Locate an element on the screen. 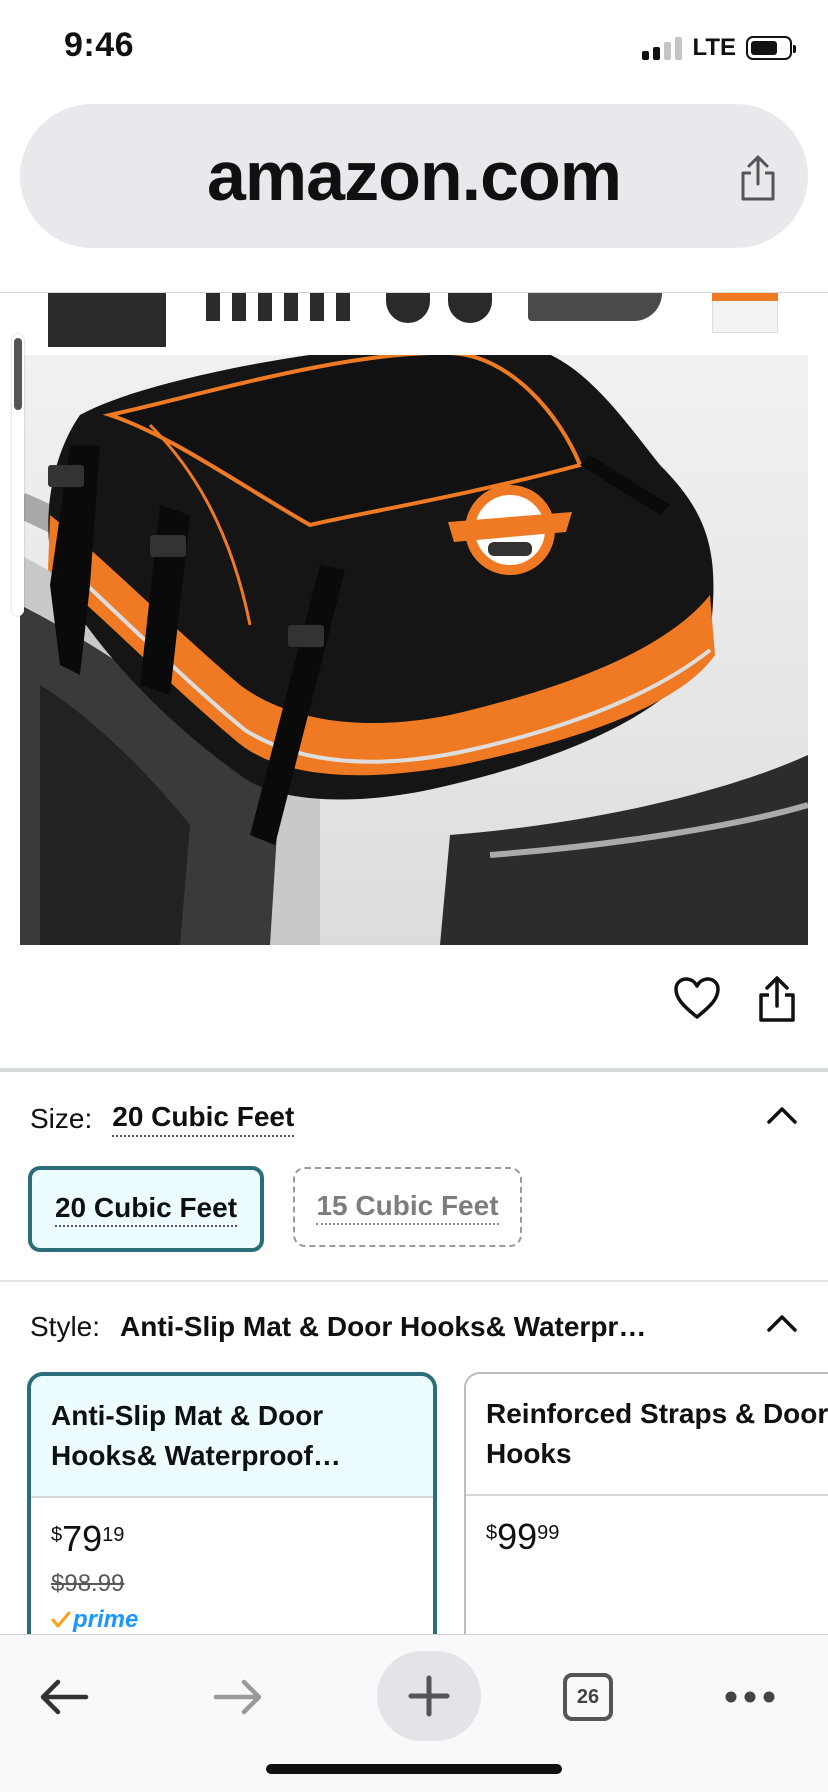 This screenshot has width=828, height=1792. url-text: amazon.com is located at coordinates (414, 176).